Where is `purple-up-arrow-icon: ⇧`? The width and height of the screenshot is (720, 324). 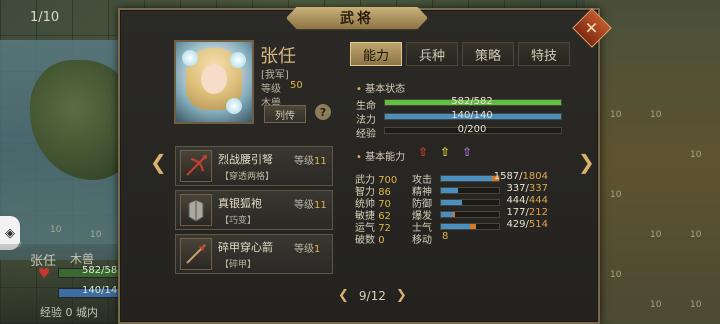 purple-up-arrow-icon: ⇧ is located at coordinates (467, 152).